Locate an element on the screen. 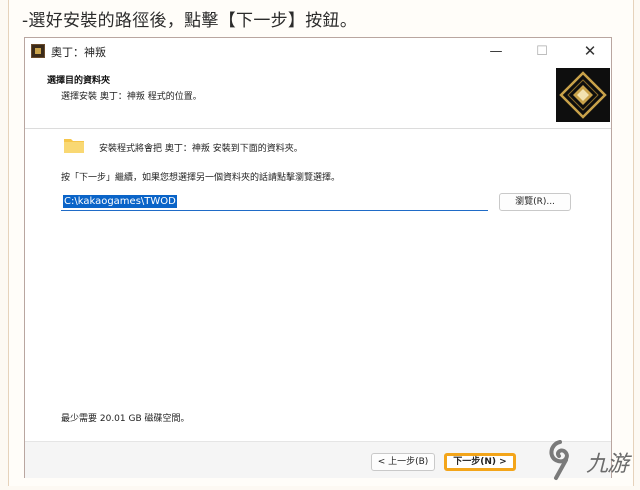  back-button: < 上一步(B) is located at coordinates (403, 462).